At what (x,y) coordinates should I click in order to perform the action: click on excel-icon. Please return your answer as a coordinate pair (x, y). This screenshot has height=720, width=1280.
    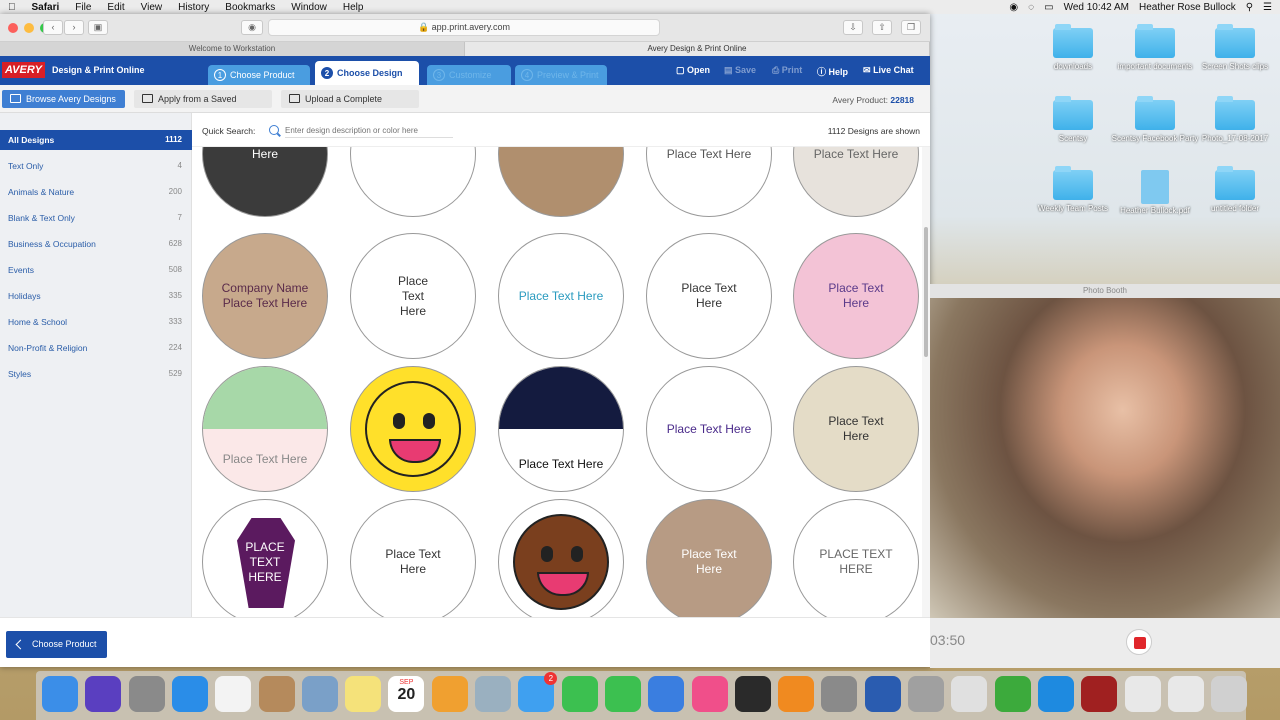
    Looking at the image, I should click on (1012, 694).